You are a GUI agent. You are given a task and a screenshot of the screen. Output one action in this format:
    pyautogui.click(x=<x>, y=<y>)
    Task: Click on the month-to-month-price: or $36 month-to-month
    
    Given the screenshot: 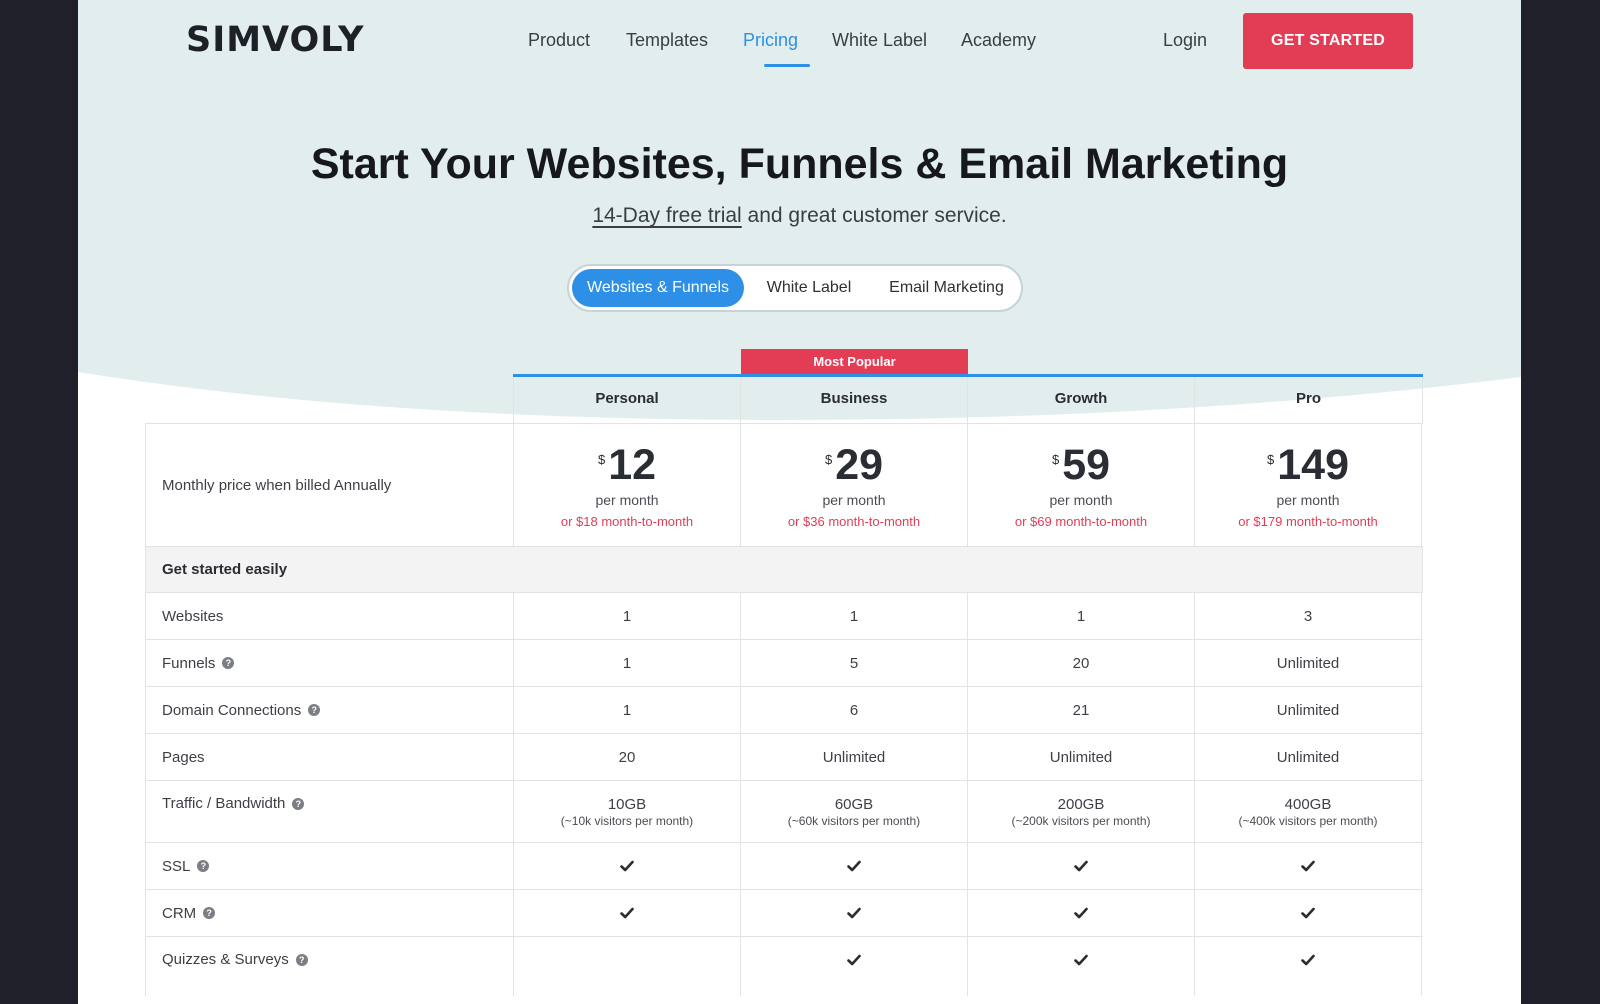 What is the action you would take?
    pyautogui.click(x=854, y=521)
    